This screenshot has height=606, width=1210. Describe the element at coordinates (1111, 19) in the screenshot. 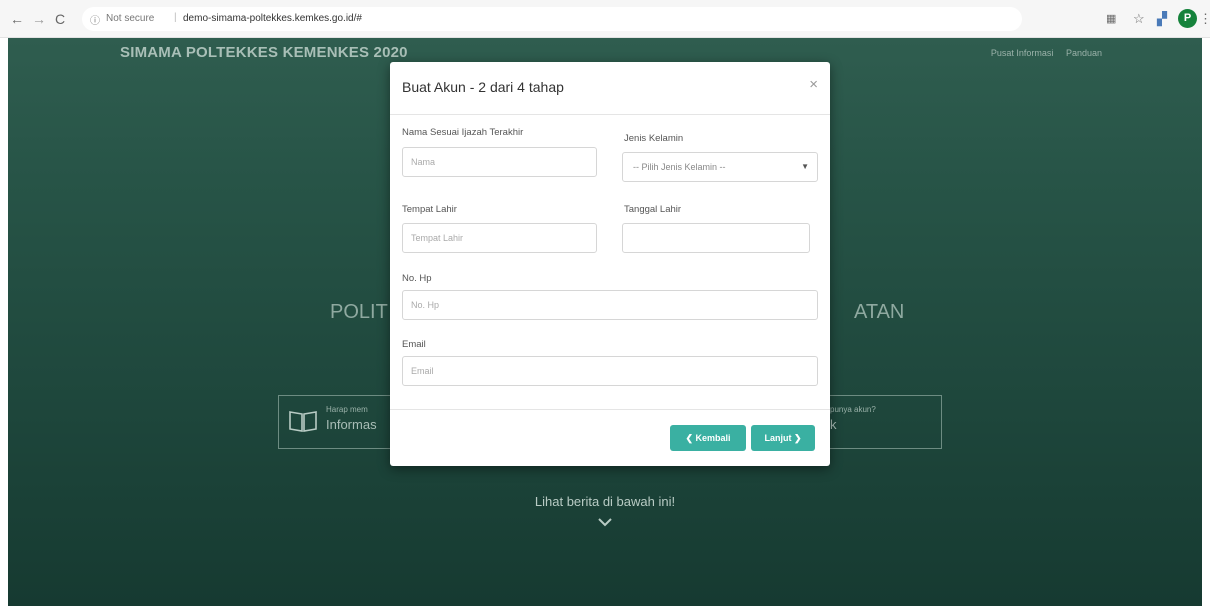

I see `extension-icon: ▦` at that location.